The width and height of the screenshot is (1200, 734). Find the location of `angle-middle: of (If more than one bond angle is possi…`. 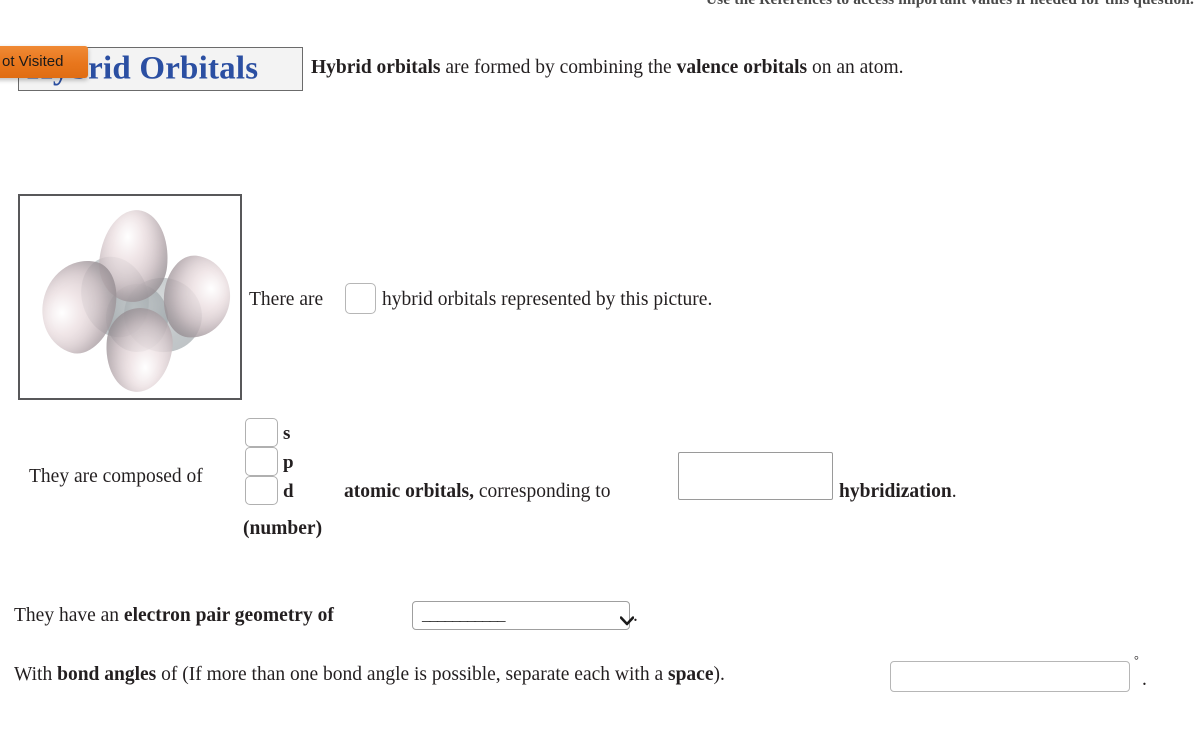

angle-middle: of (If more than one bond angle is possi… is located at coordinates (412, 674).